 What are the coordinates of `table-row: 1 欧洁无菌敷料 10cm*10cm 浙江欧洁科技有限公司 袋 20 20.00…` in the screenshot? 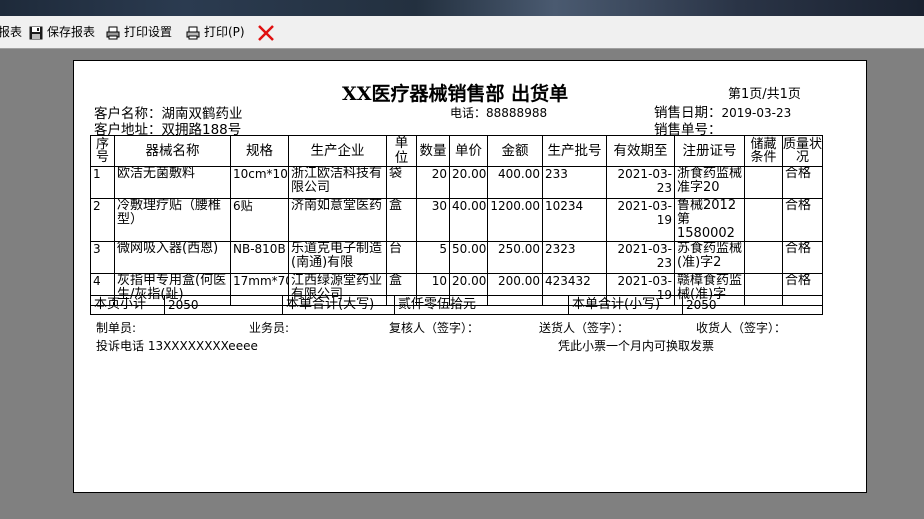 It's located at (456, 182).